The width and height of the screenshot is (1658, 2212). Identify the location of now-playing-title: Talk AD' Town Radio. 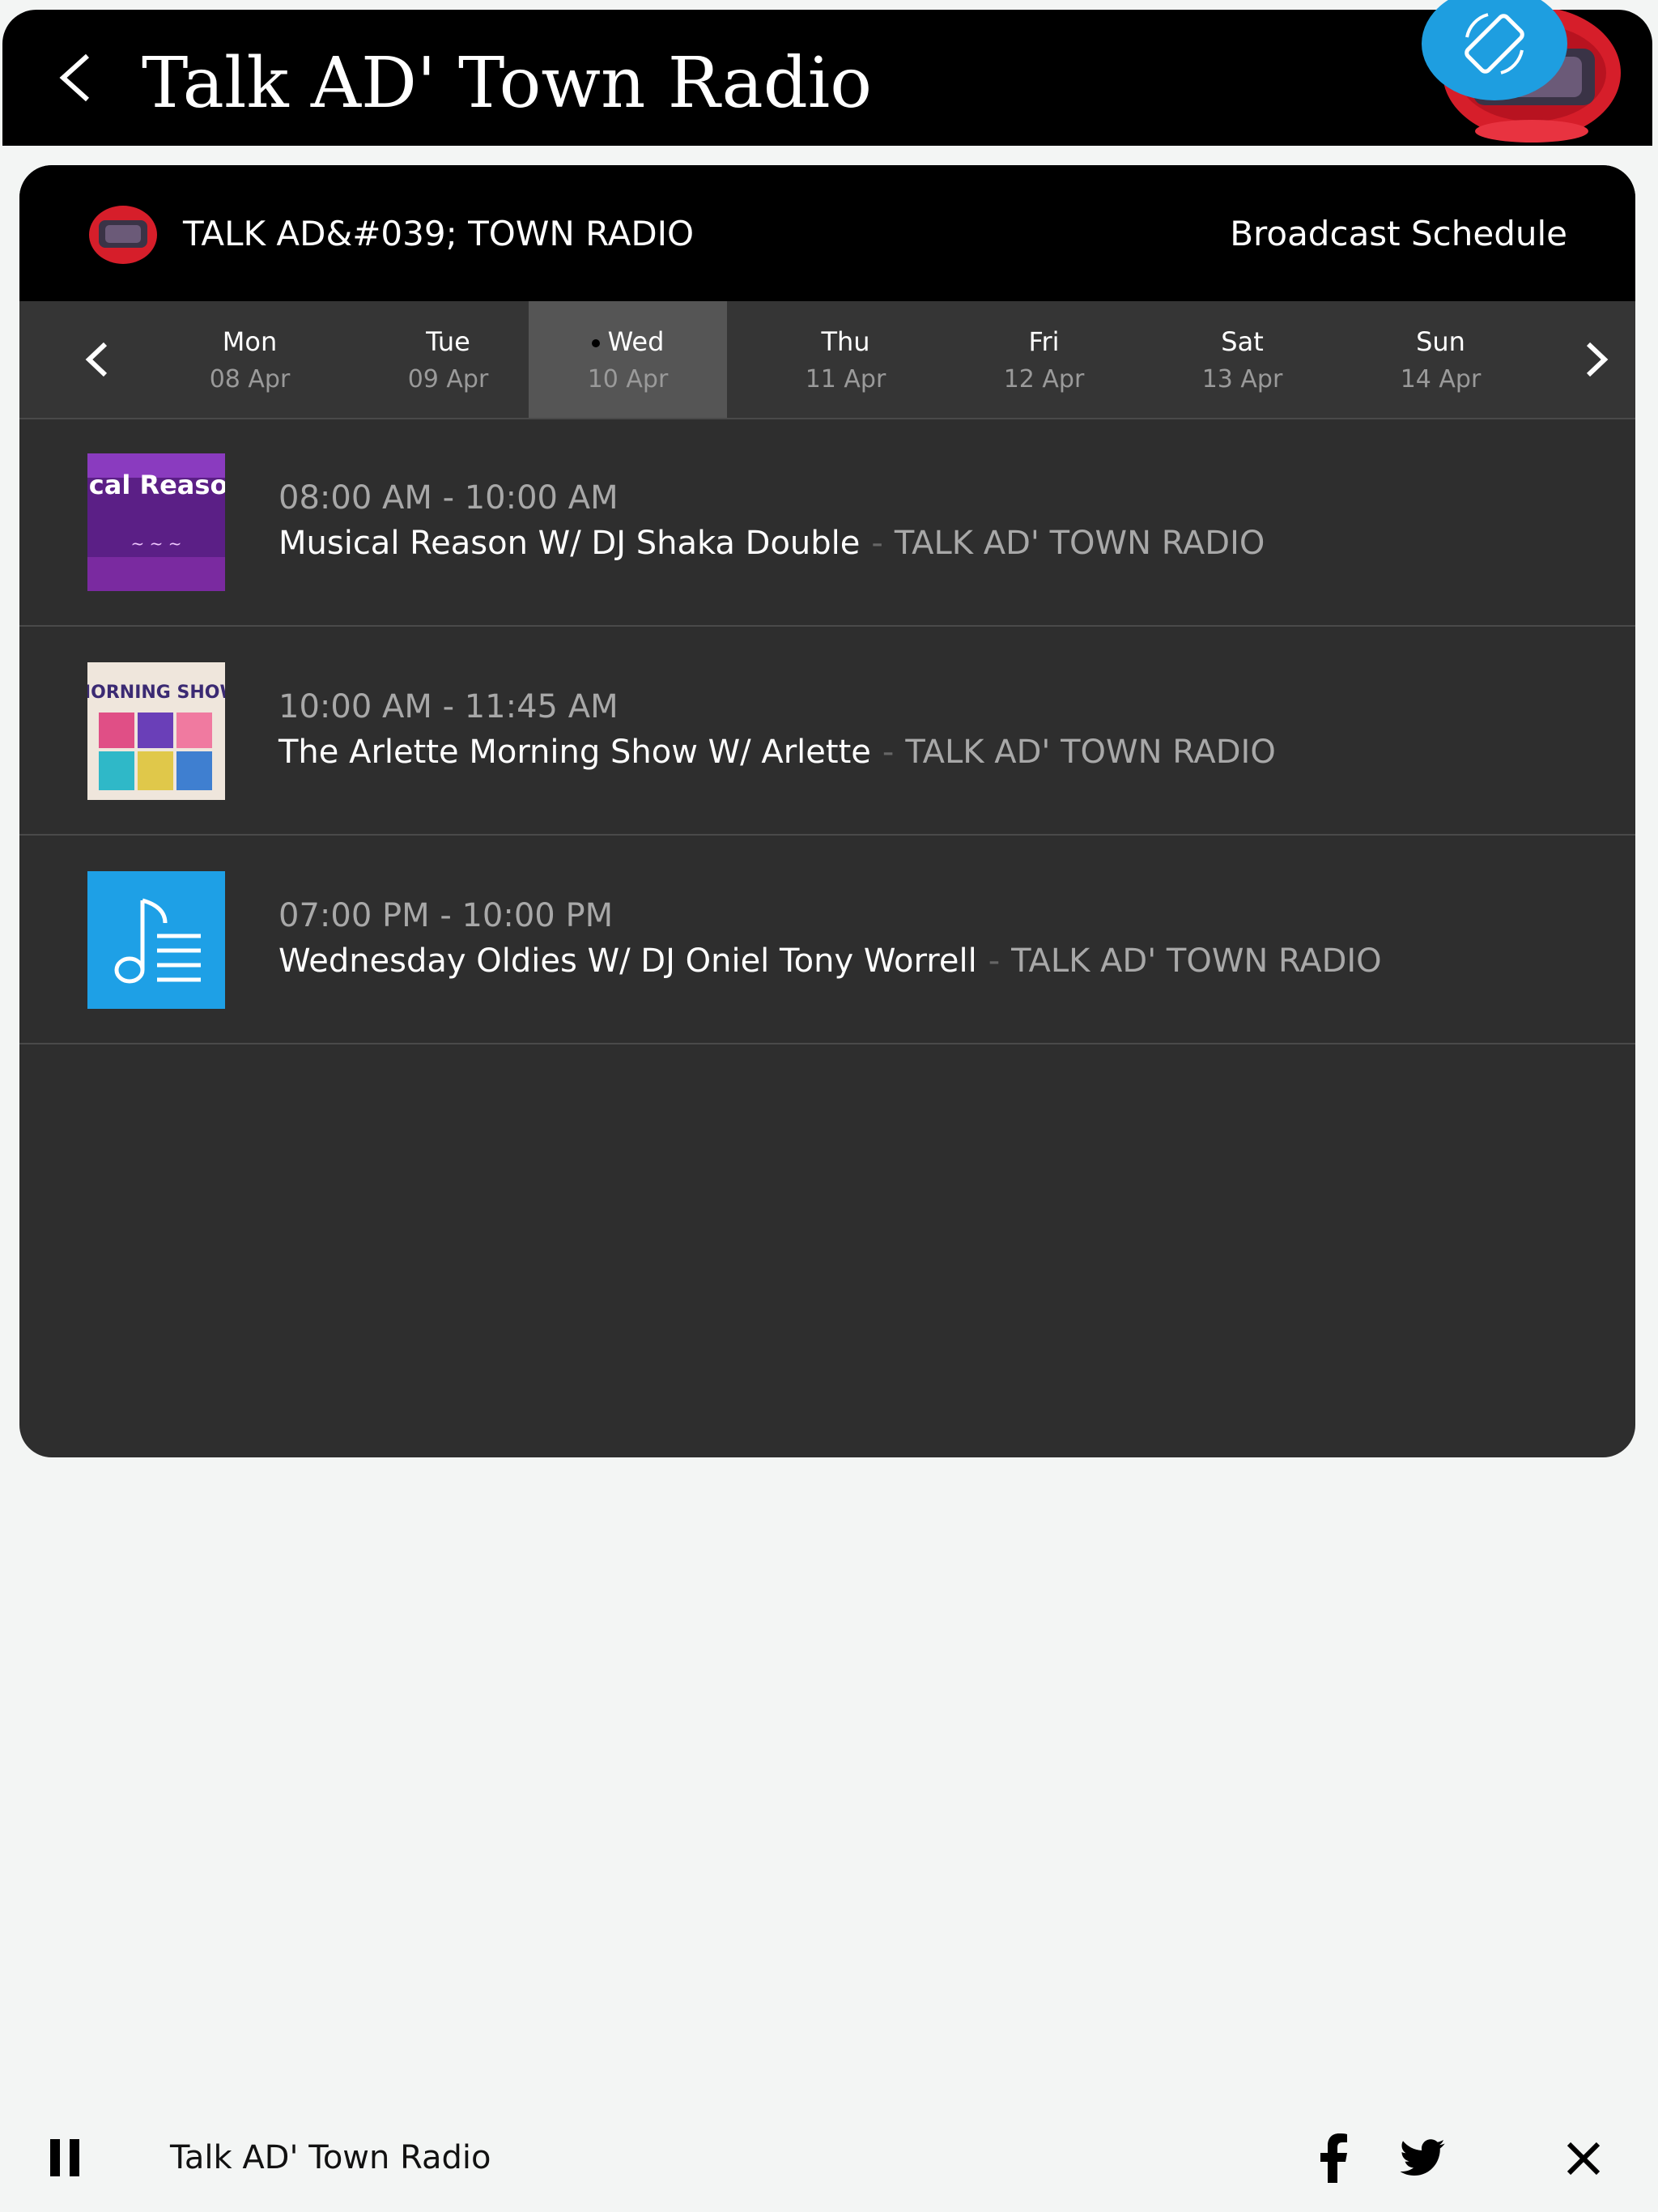
(330, 2157).